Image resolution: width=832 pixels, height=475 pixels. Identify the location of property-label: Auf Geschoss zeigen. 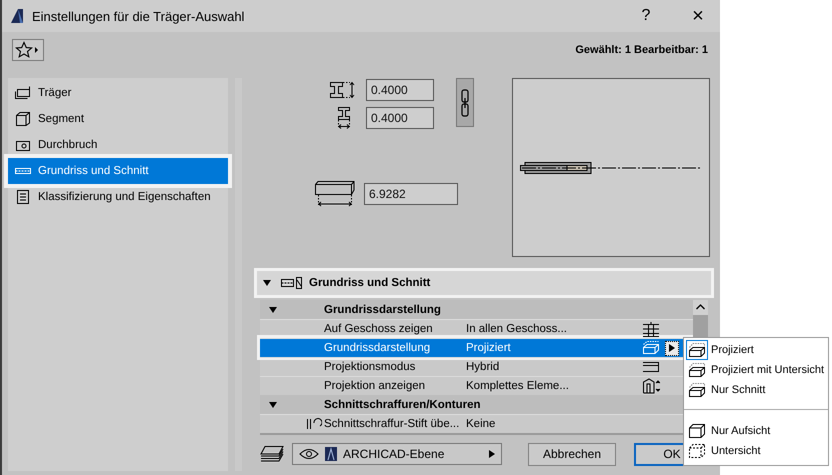
(379, 329).